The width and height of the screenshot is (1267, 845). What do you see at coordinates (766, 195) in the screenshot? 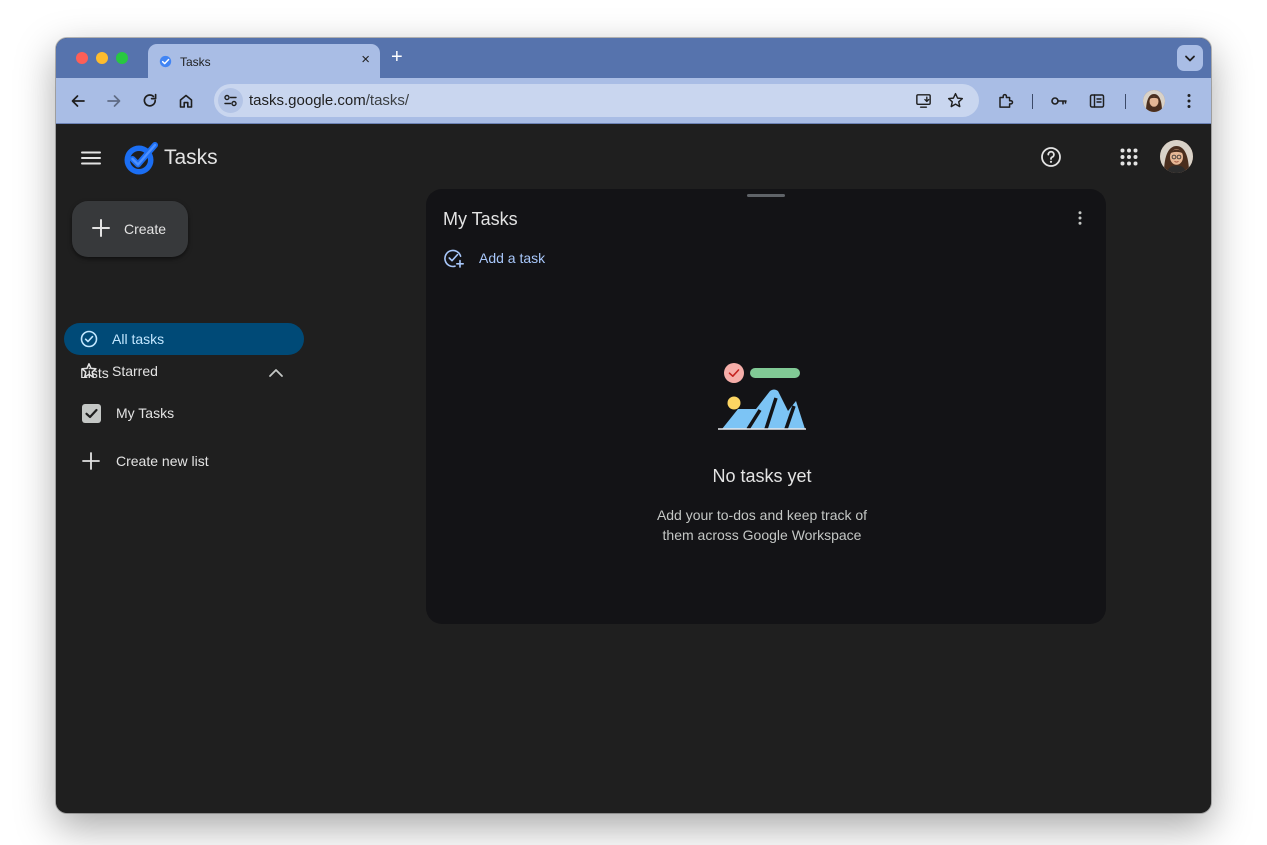
I see `drag-handle` at bounding box center [766, 195].